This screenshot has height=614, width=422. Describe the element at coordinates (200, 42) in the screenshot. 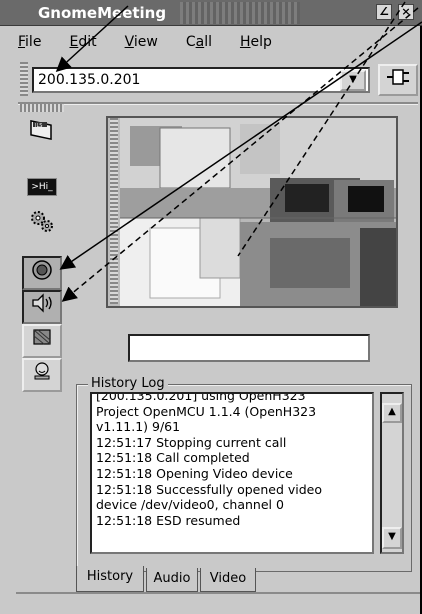

I see `menu-call-mnemonic: a` at that location.